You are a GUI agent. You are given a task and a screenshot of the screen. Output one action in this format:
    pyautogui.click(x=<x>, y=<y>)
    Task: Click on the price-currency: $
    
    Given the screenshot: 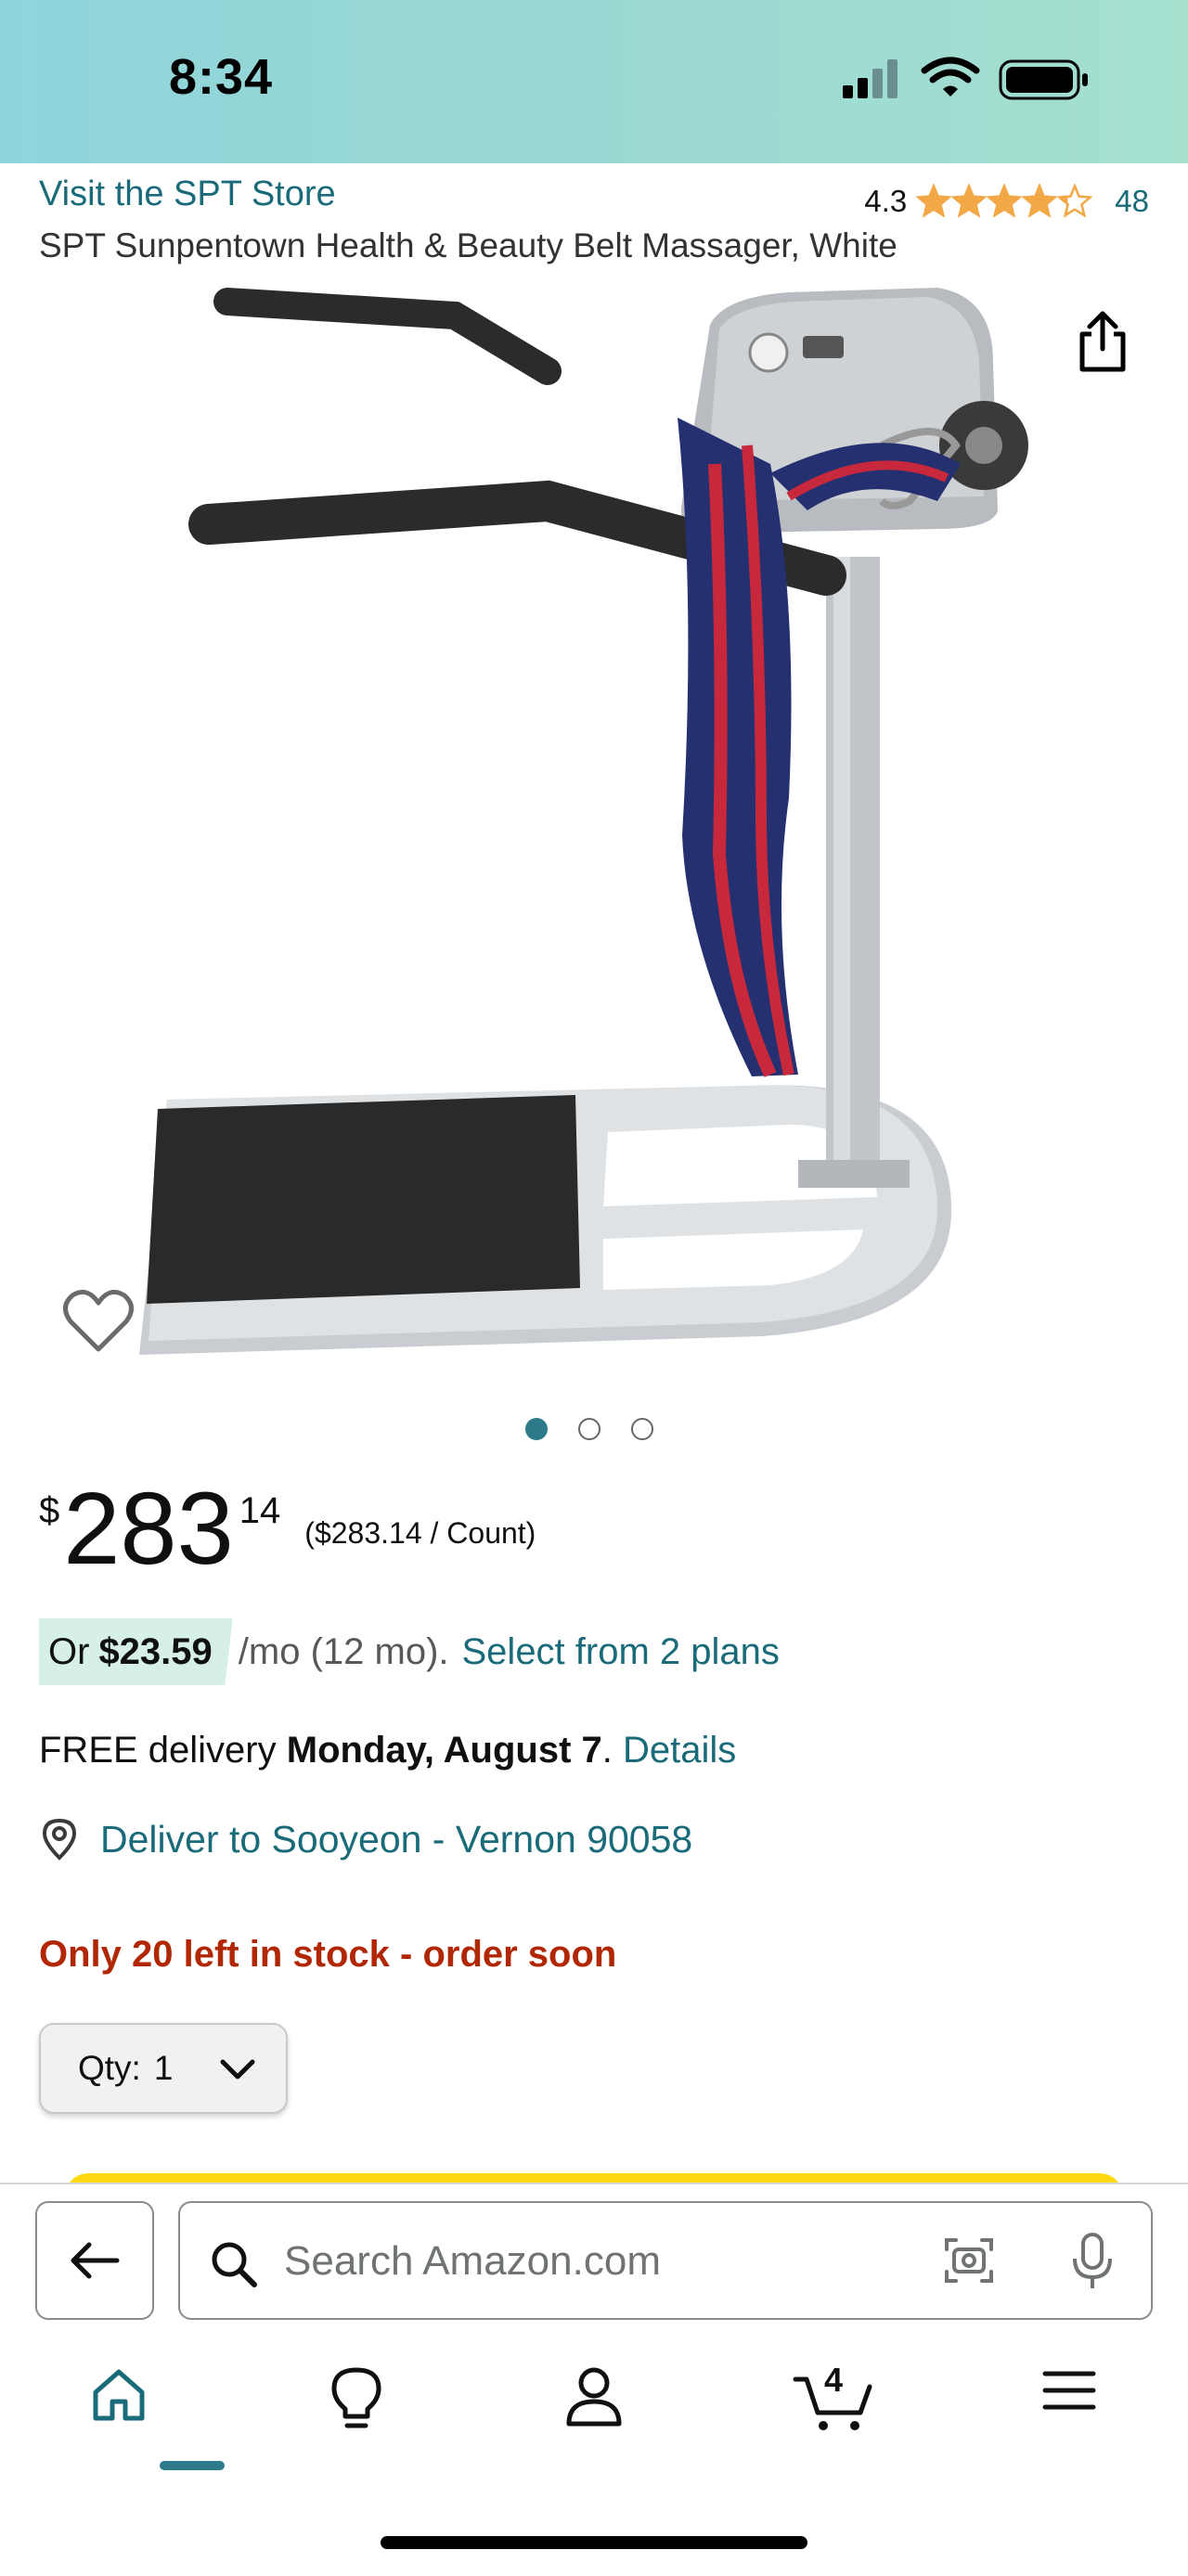 What is the action you would take?
    pyautogui.click(x=49, y=1510)
    